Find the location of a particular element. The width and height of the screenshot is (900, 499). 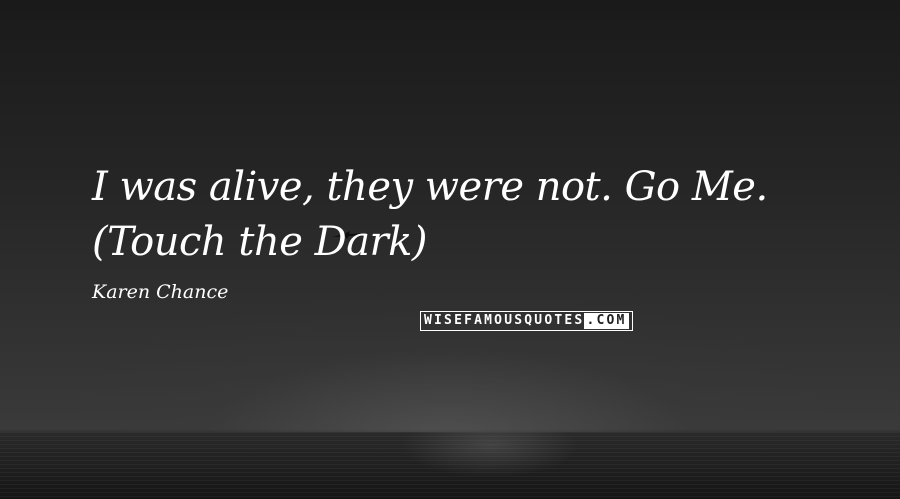

watermark-domain: .COM is located at coordinates (606, 321).